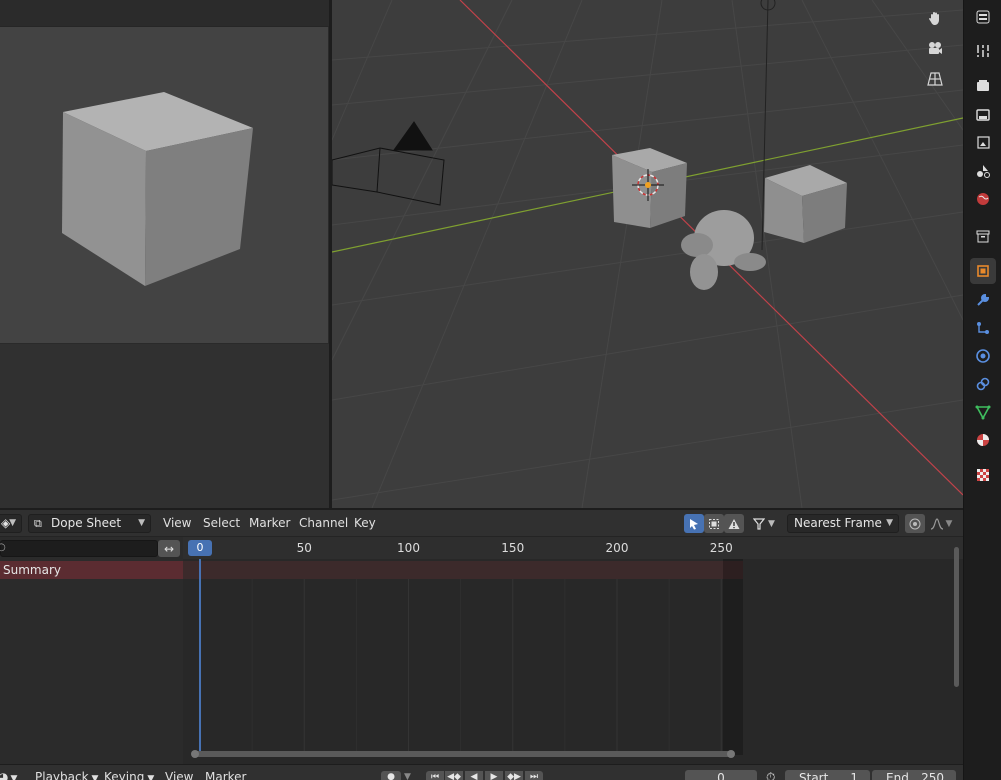 The width and height of the screenshot is (1001, 780). What do you see at coordinates (983, 171) in the screenshot?
I see `scene-icon` at bounding box center [983, 171].